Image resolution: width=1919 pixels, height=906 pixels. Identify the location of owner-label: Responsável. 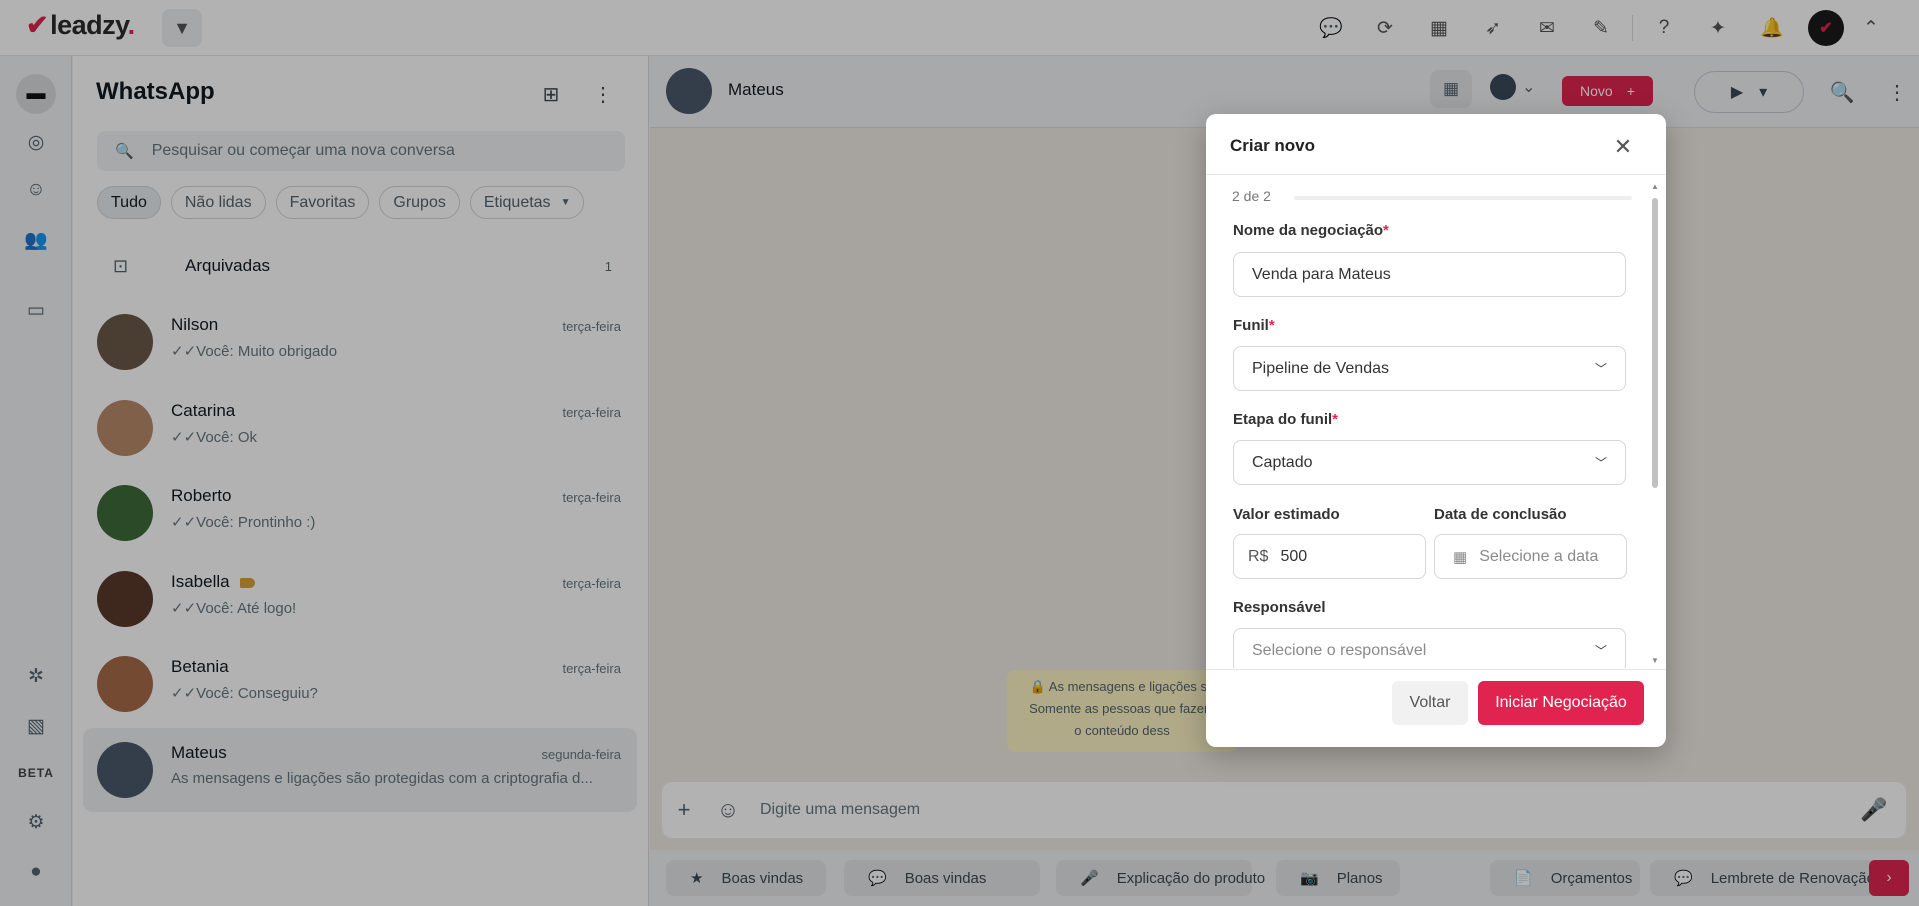
(1279, 607).